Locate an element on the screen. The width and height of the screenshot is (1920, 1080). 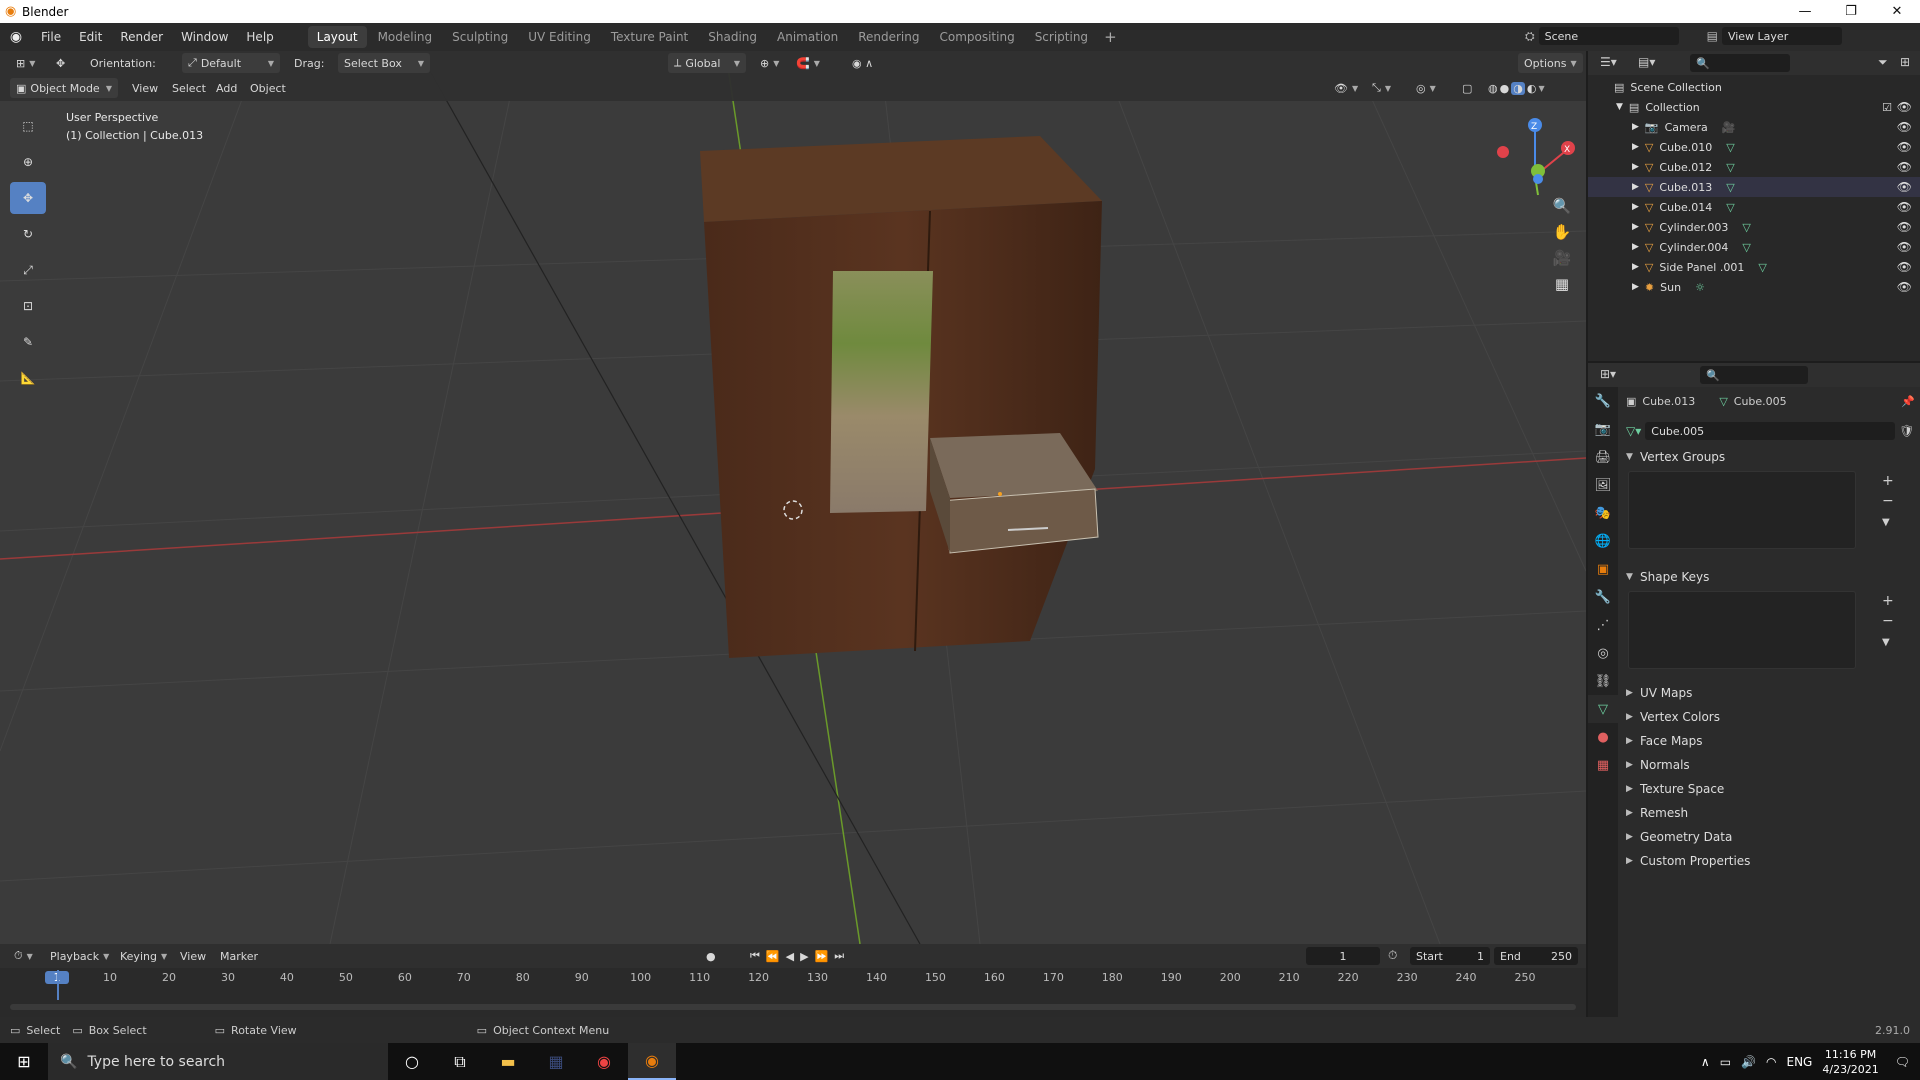
xray-icon: ▢ is located at coordinates (1467, 88).